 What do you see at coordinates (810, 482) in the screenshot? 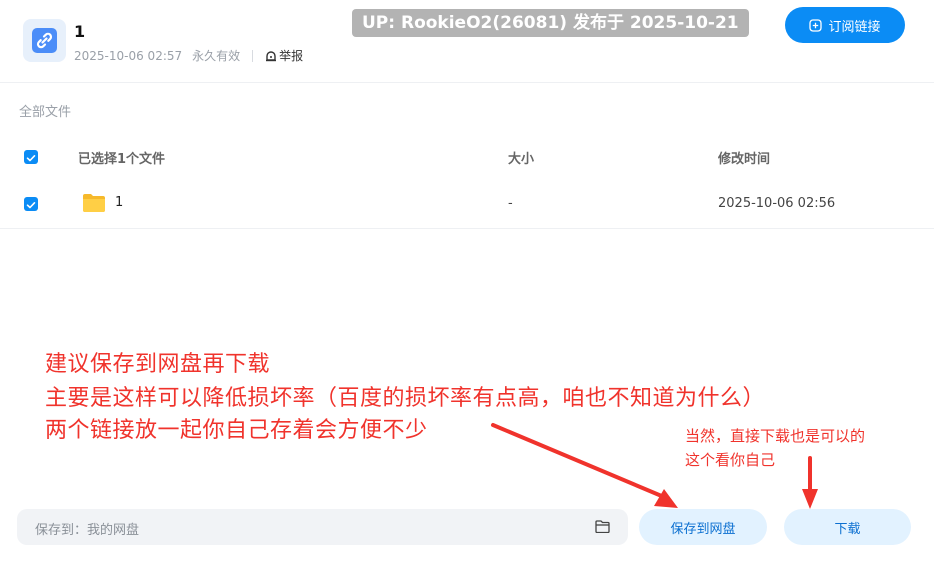
I see `arrow-to-download` at bounding box center [810, 482].